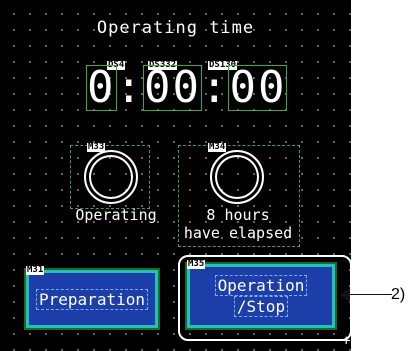 The image size is (411, 351). What do you see at coordinates (35, 270) in the screenshot?
I see `tag-preparation: M31` at bounding box center [35, 270].